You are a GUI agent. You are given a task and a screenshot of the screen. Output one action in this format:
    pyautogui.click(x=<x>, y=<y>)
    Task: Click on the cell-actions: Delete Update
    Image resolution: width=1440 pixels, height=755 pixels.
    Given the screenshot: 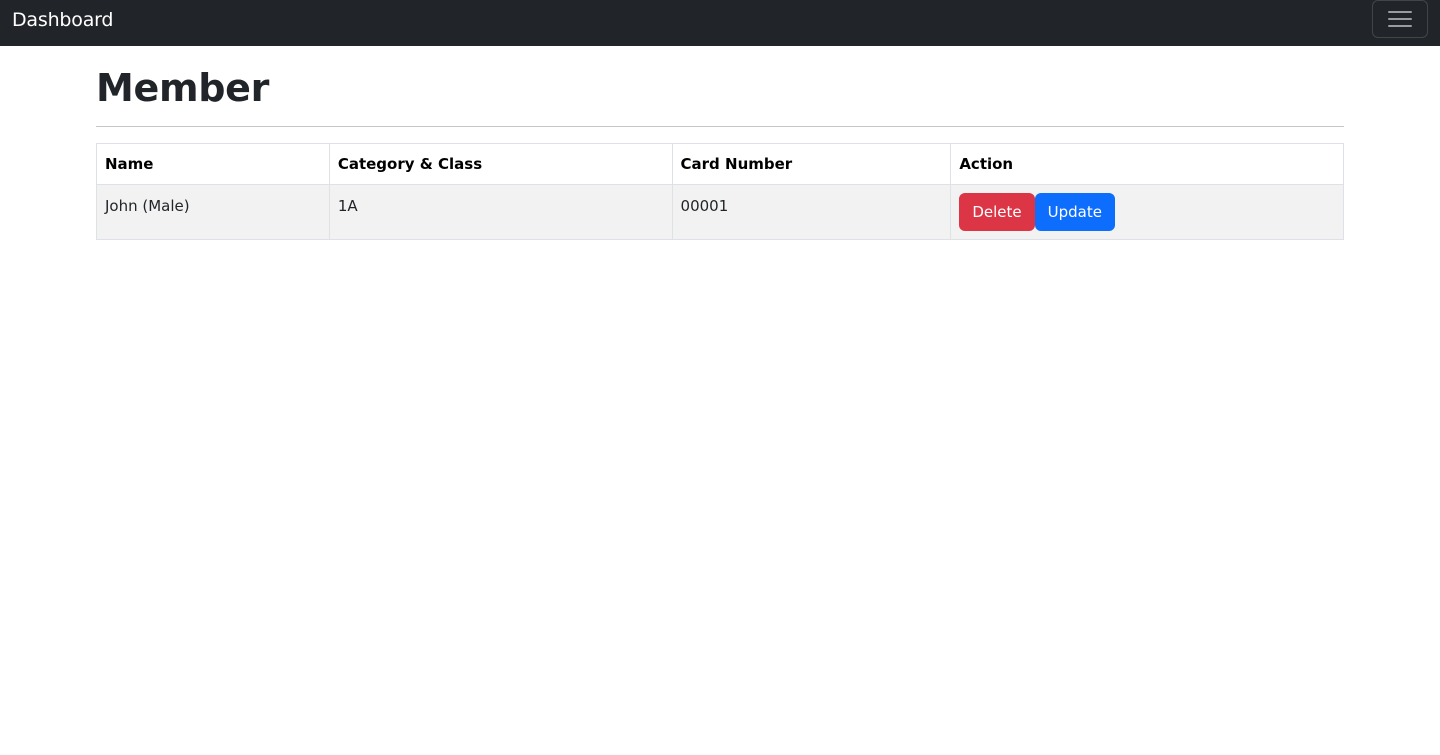 What is the action you would take?
    pyautogui.click(x=1147, y=212)
    